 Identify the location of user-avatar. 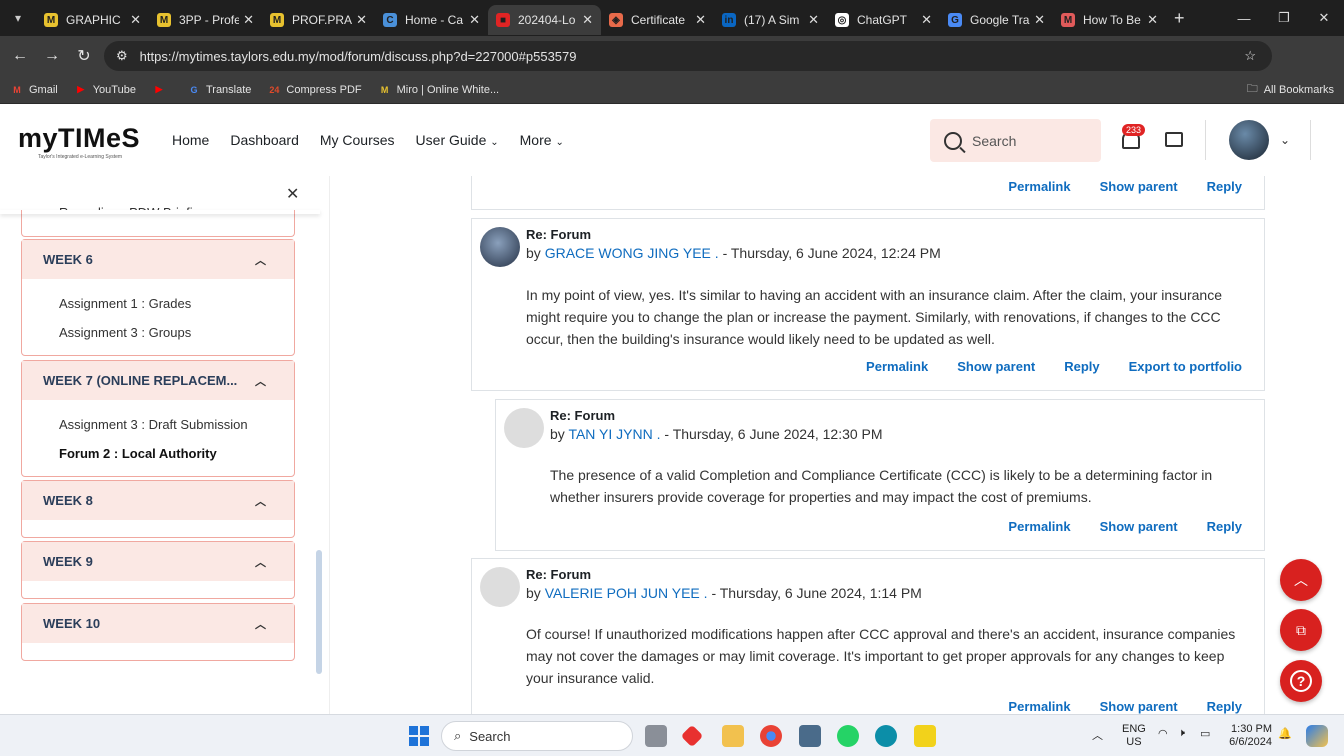
(1249, 140).